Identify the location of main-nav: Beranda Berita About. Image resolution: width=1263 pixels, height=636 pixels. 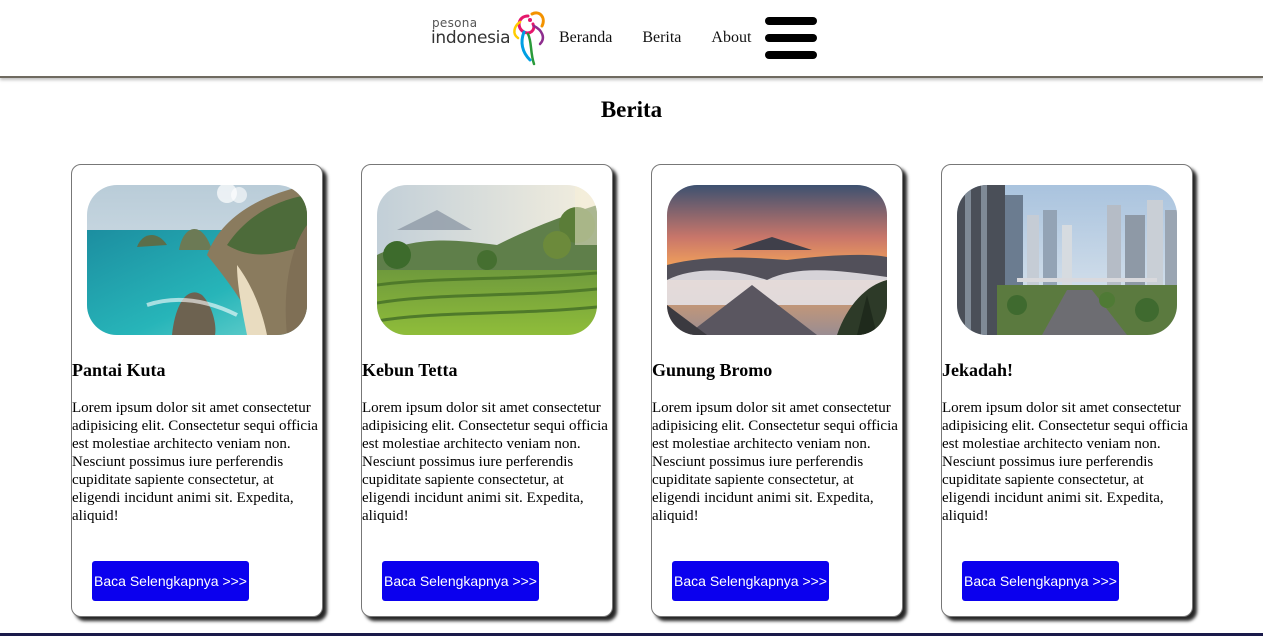
(688, 38).